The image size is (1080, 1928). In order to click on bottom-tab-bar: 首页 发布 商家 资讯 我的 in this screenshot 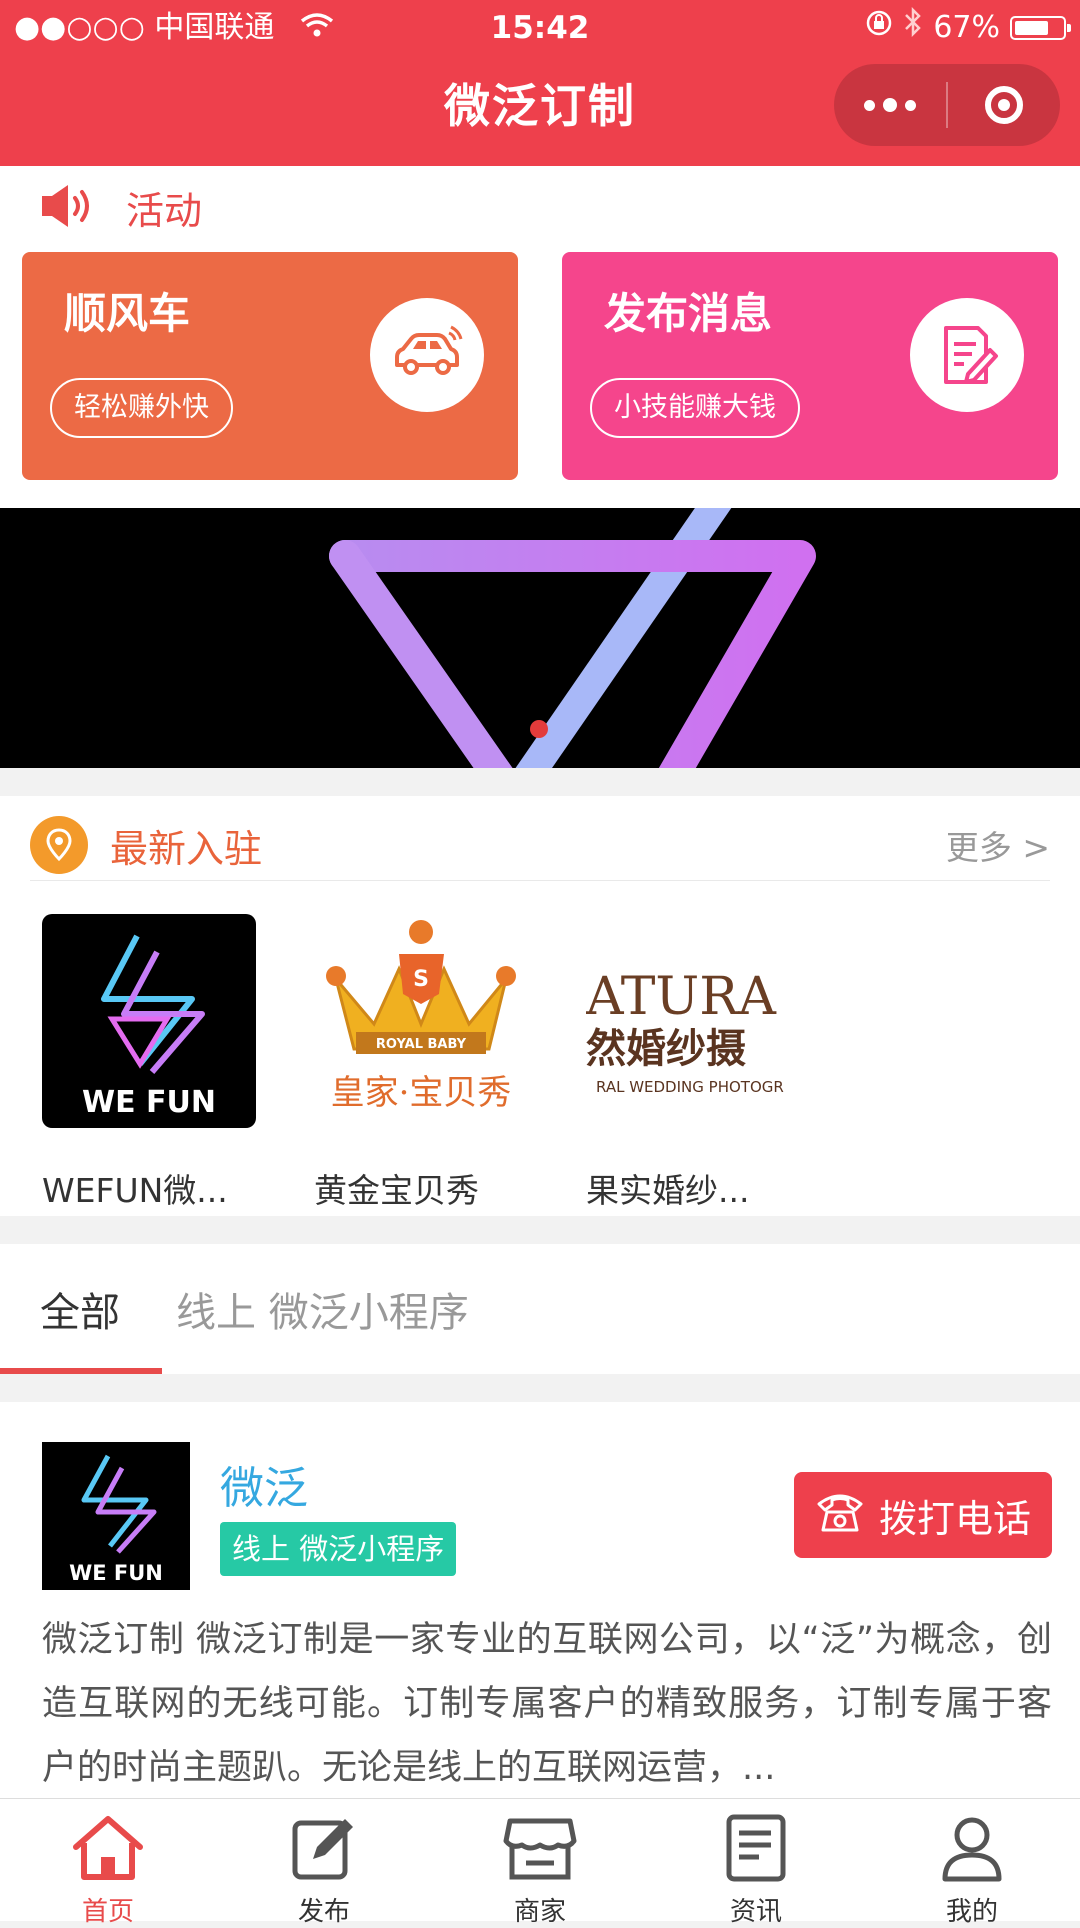, I will do `click(540, 1862)`.